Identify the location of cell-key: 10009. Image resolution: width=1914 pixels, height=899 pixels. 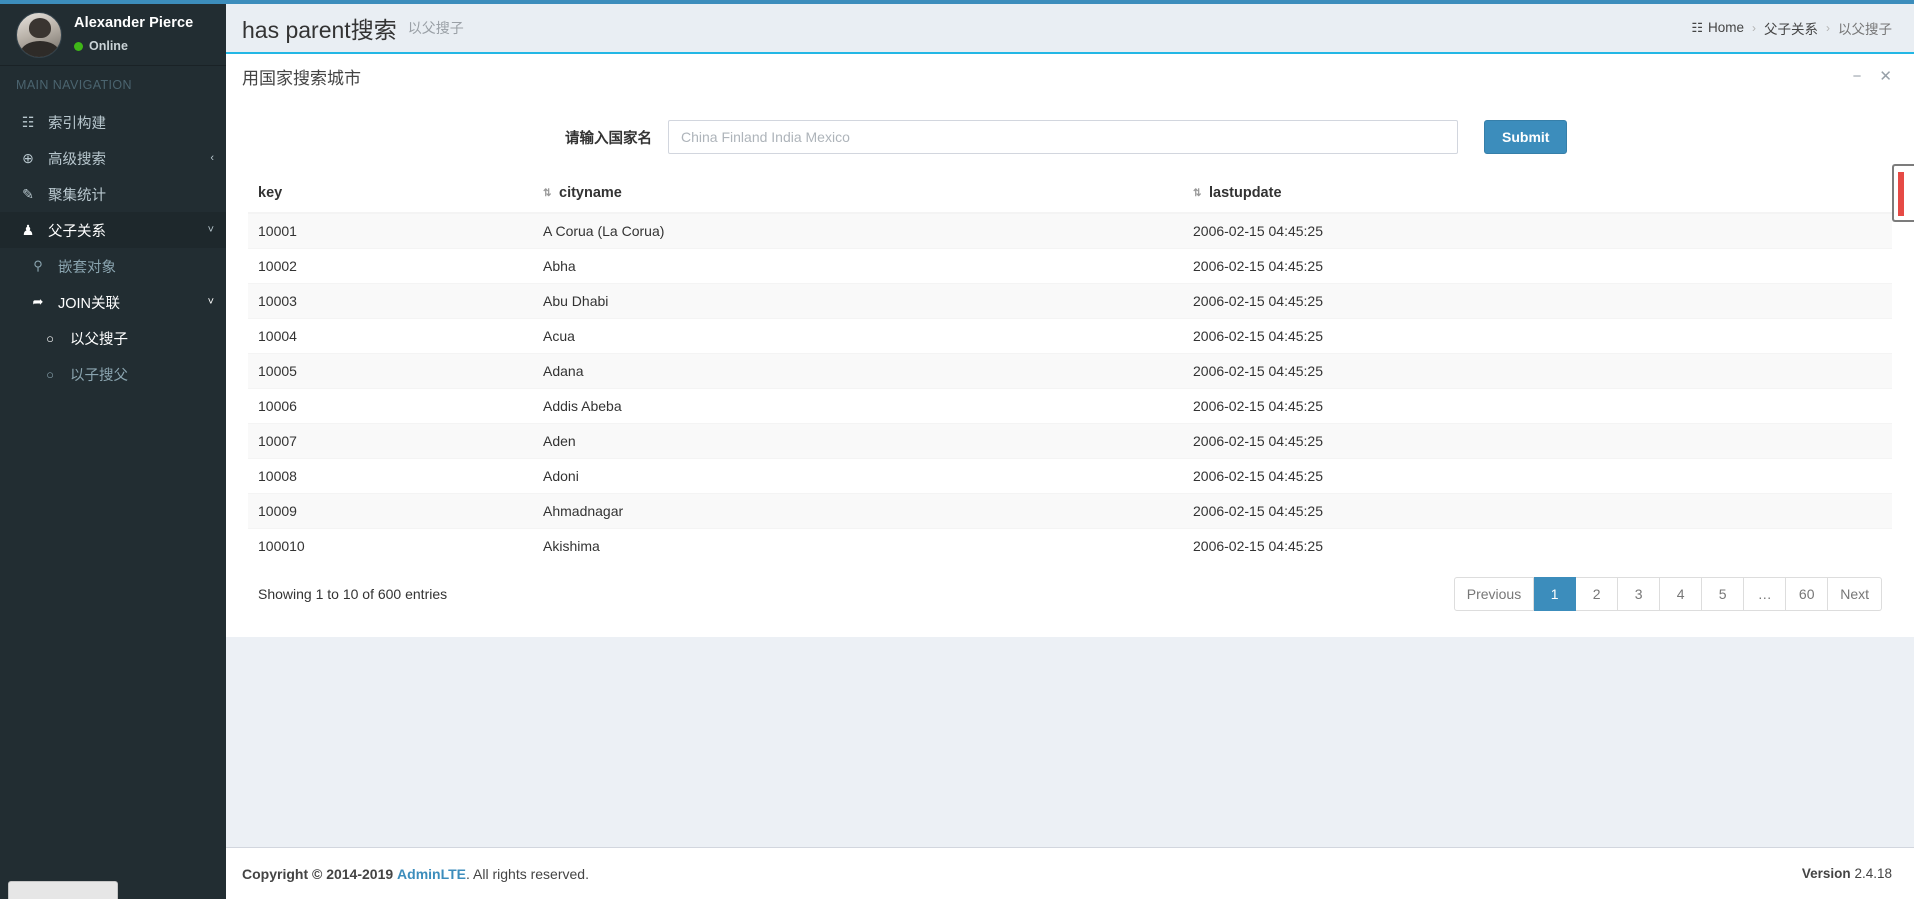
(390, 511).